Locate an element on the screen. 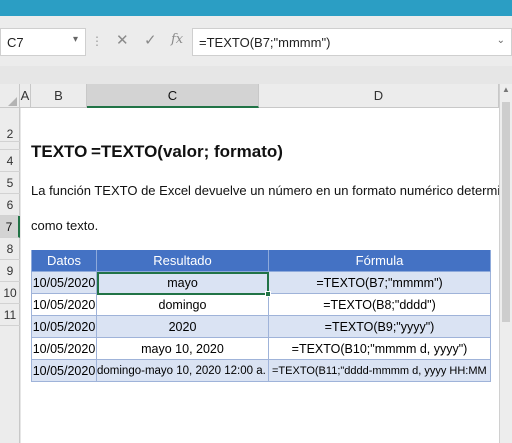 Image resolution: width=512 pixels, height=443 pixels. window-top-band is located at coordinates (256, 8).